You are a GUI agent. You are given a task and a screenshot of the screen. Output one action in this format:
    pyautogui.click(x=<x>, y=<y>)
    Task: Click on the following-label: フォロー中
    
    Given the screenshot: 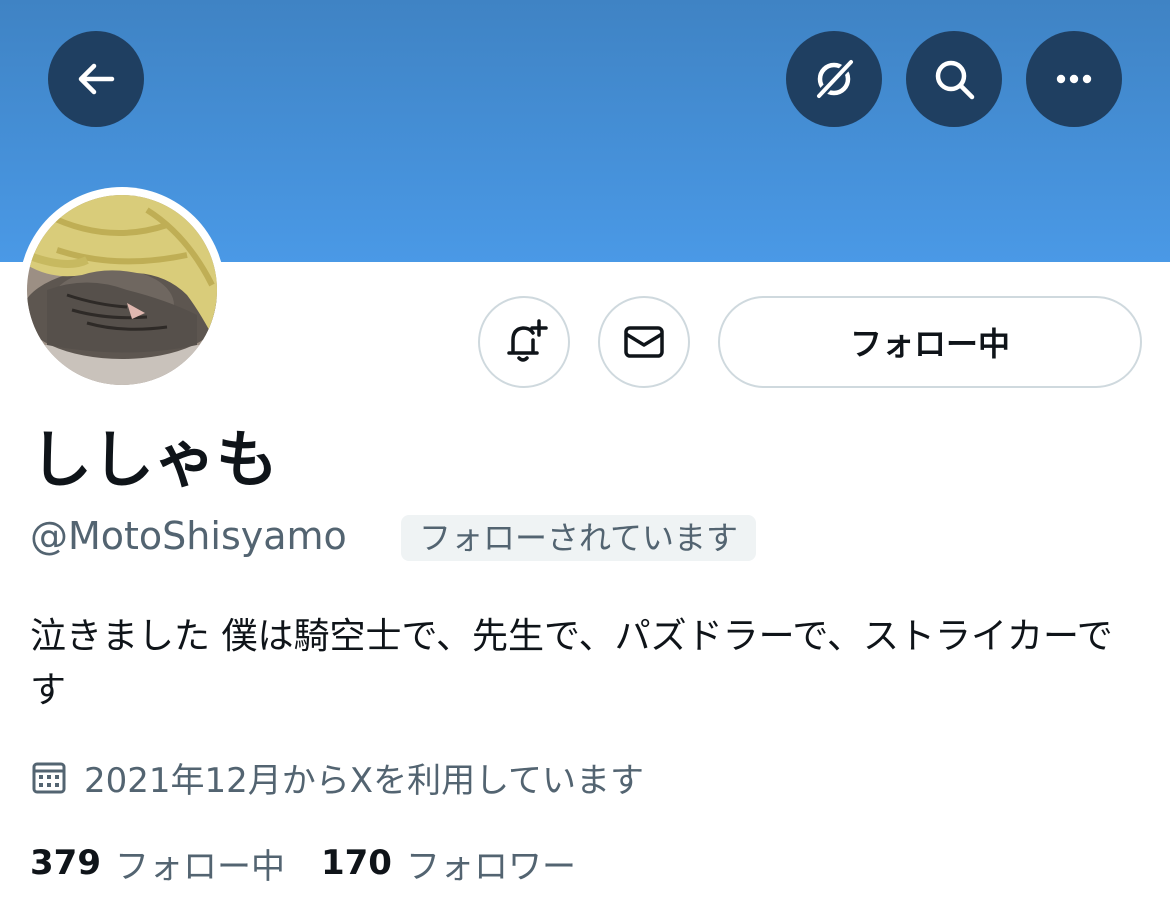 What is the action you would take?
    pyautogui.click(x=199, y=866)
    